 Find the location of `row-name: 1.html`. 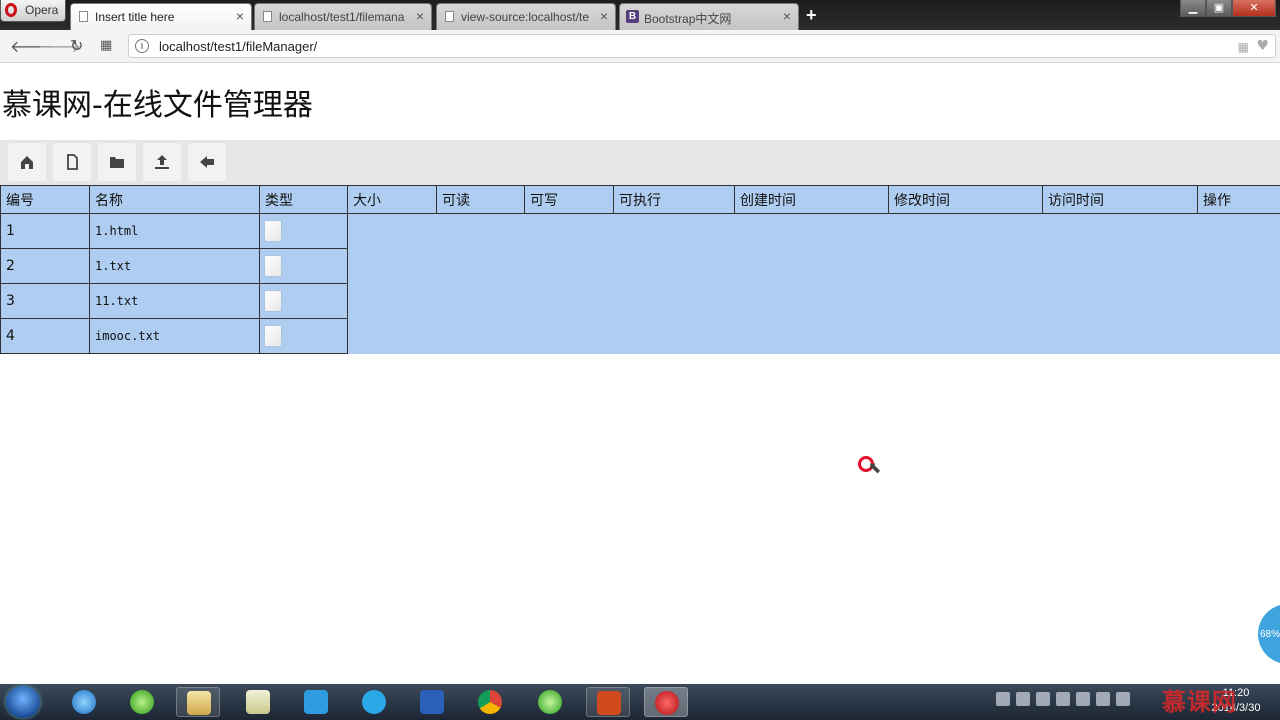

row-name: 1.html is located at coordinates (174, 231).